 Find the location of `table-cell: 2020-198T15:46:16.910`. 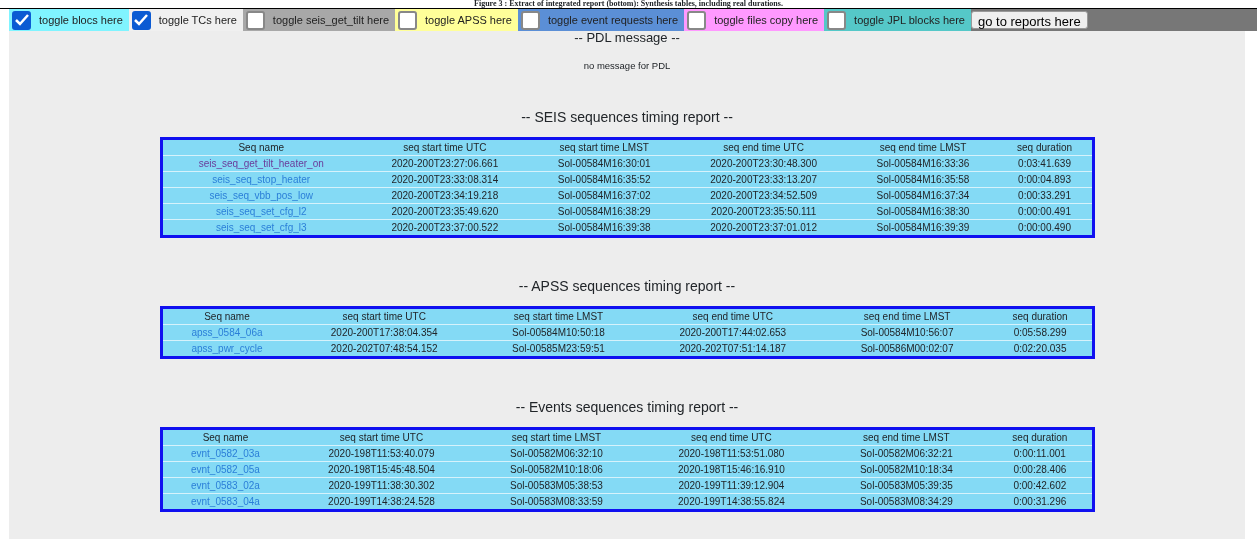

table-cell: 2020-198T15:46:16.910 is located at coordinates (731, 469).